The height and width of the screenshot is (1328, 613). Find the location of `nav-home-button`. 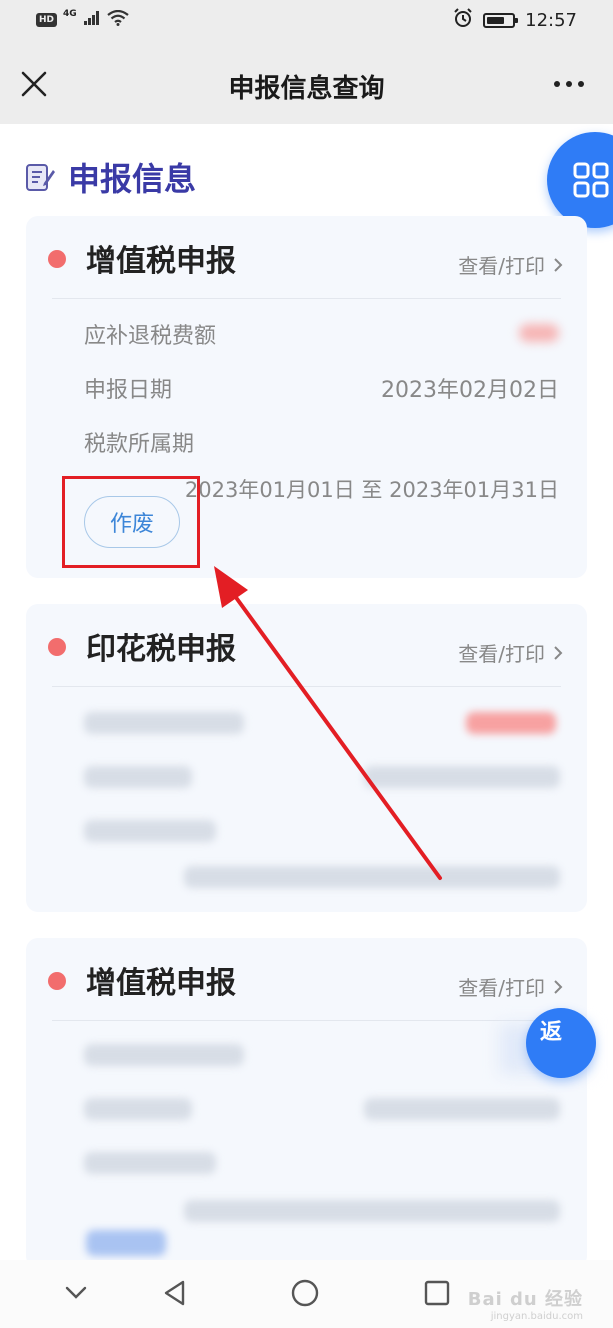

nav-home-button is located at coordinates (305, 1295).